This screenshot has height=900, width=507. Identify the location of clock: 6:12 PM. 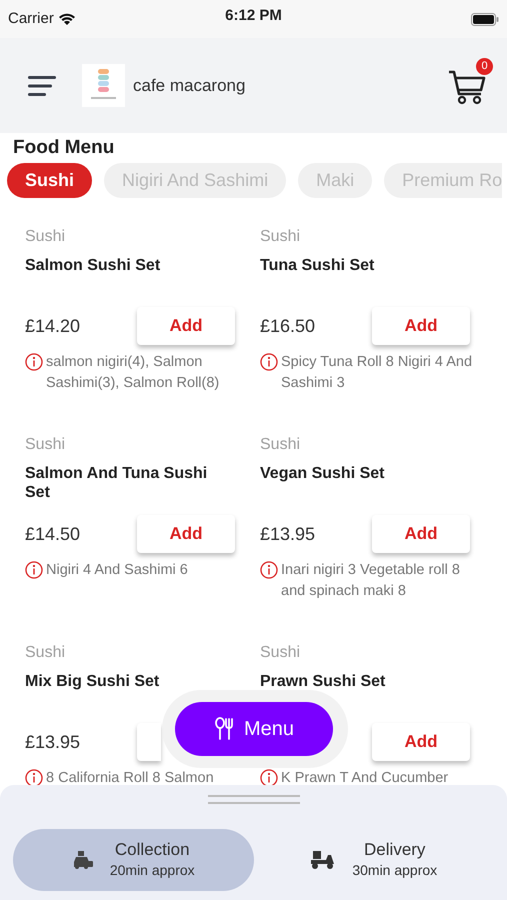
(253, 16).